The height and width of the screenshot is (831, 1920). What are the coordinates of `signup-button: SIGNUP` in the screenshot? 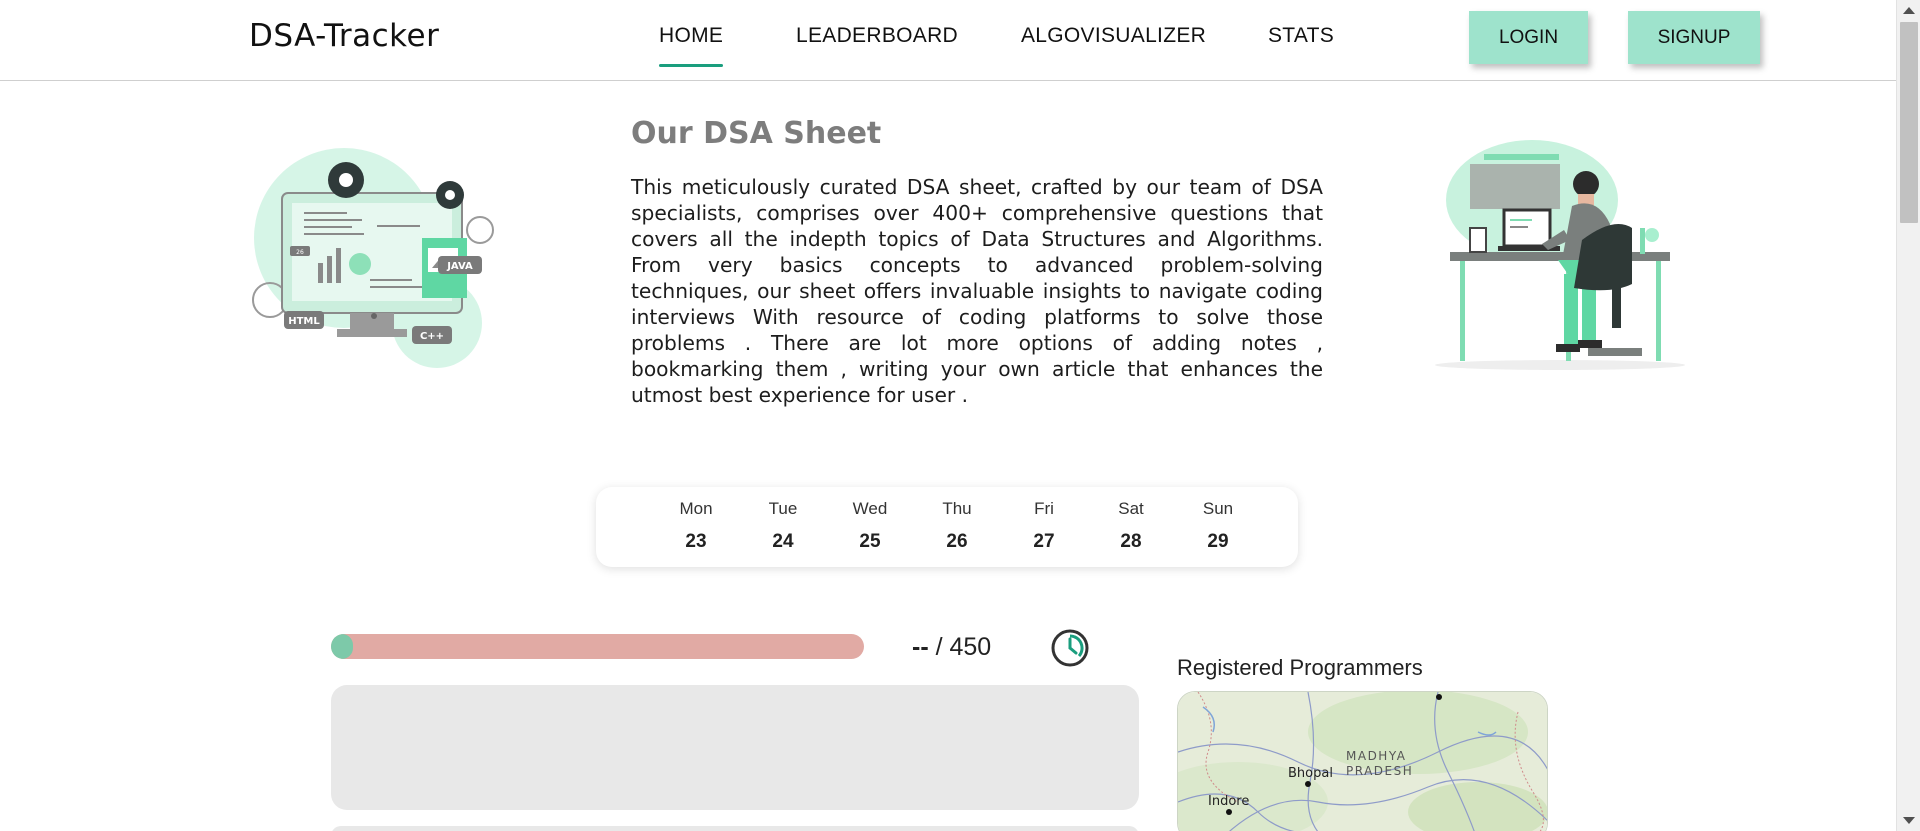 It's located at (1694, 37).